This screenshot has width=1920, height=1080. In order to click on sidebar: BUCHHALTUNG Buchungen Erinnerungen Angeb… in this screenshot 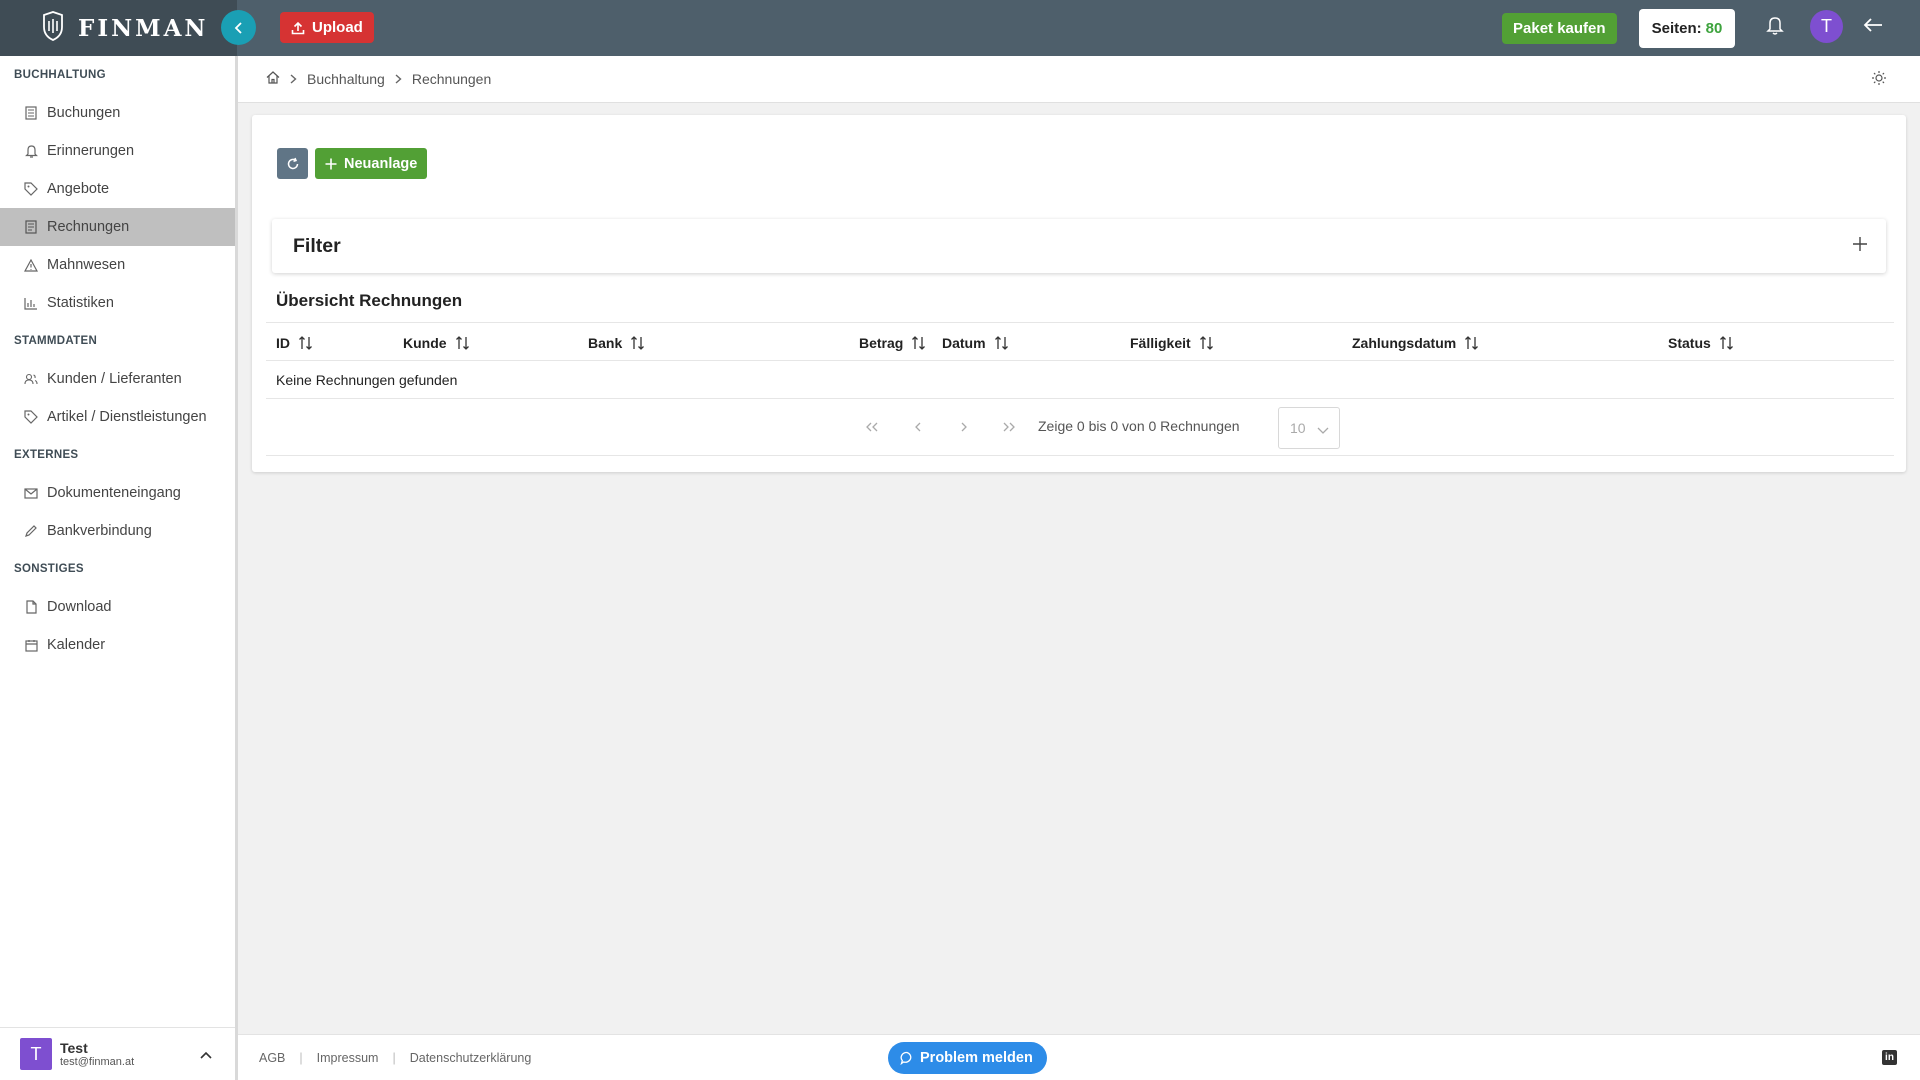, I will do `click(119, 568)`.